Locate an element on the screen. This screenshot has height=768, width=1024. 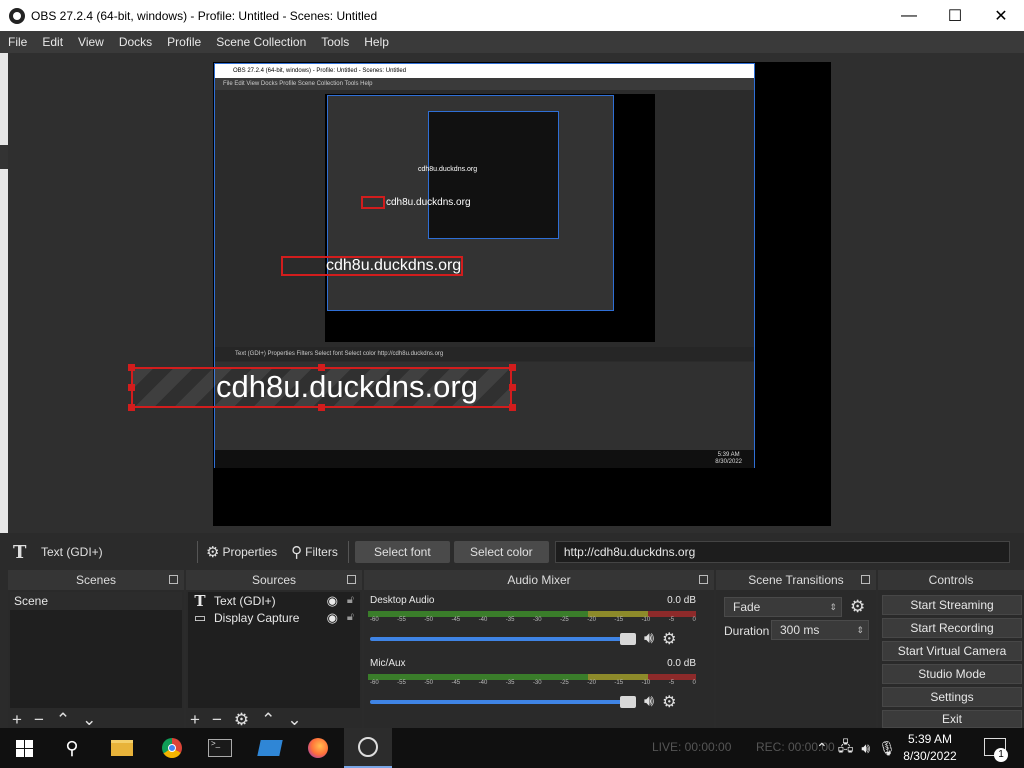
chrome-icon is located at coordinates (172, 748).